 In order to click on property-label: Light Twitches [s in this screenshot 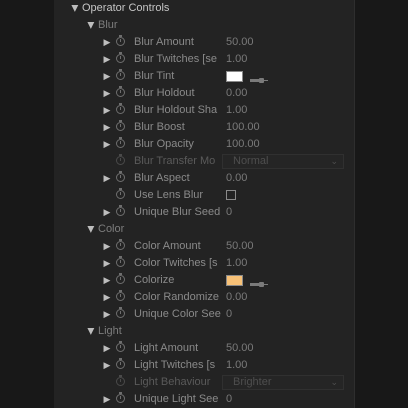, I will do `click(175, 365)`.